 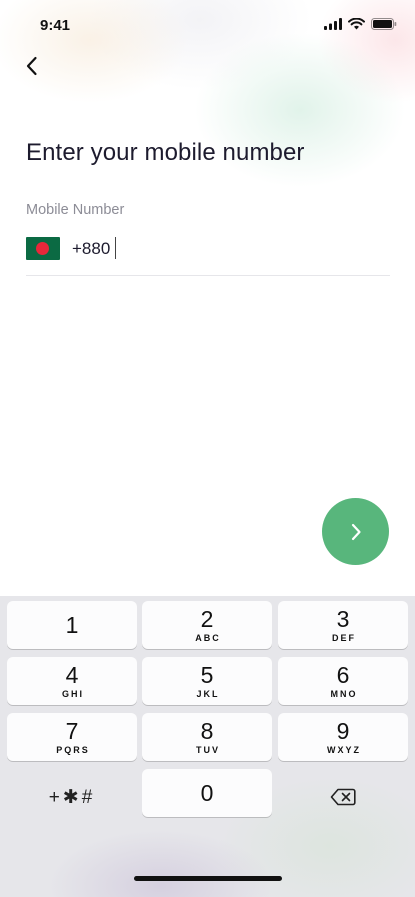 I want to click on key-3: 3 DEF, so click(x=343, y=625).